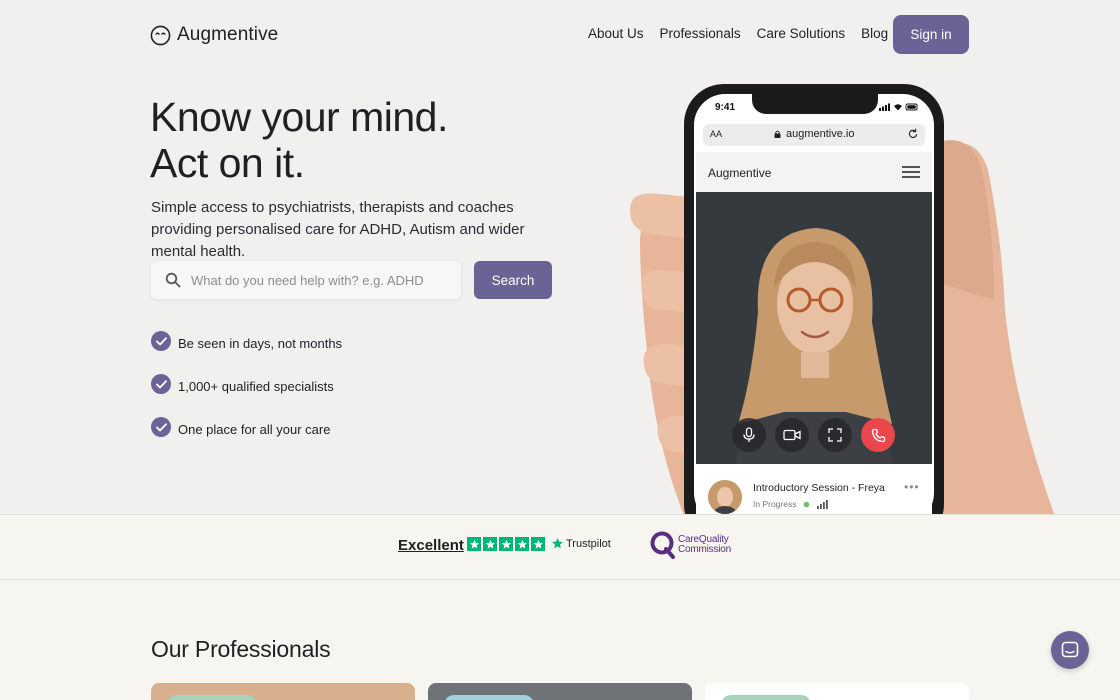 This screenshot has width=1120, height=700. What do you see at coordinates (912, 487) in the screenshot?
I see `more-options-icon: •••` at bounding box center [912, 487].